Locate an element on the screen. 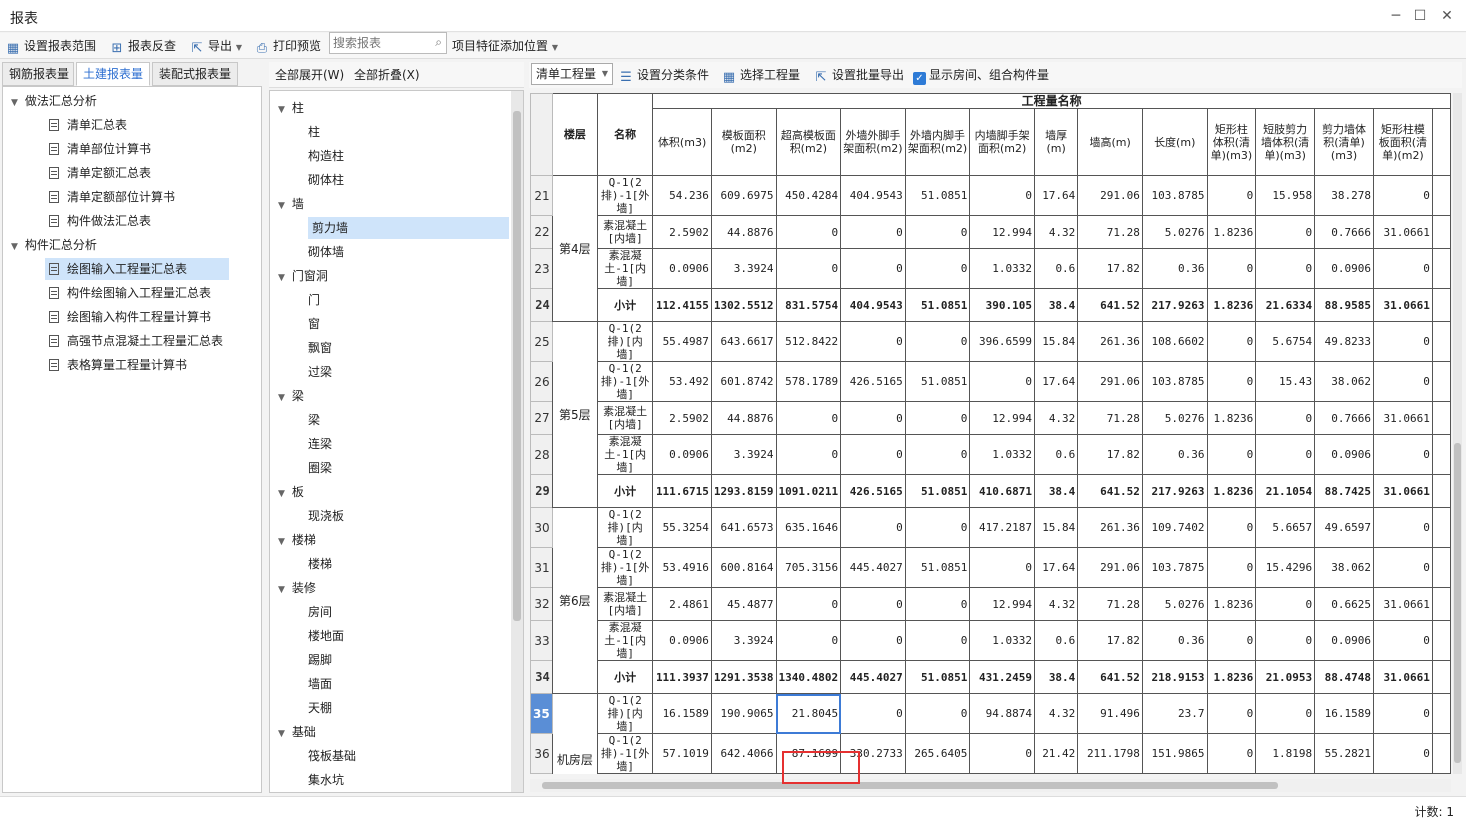 The image size is (1466, 825). value-cell: 12.994 is located at coordinates (1002, 232).